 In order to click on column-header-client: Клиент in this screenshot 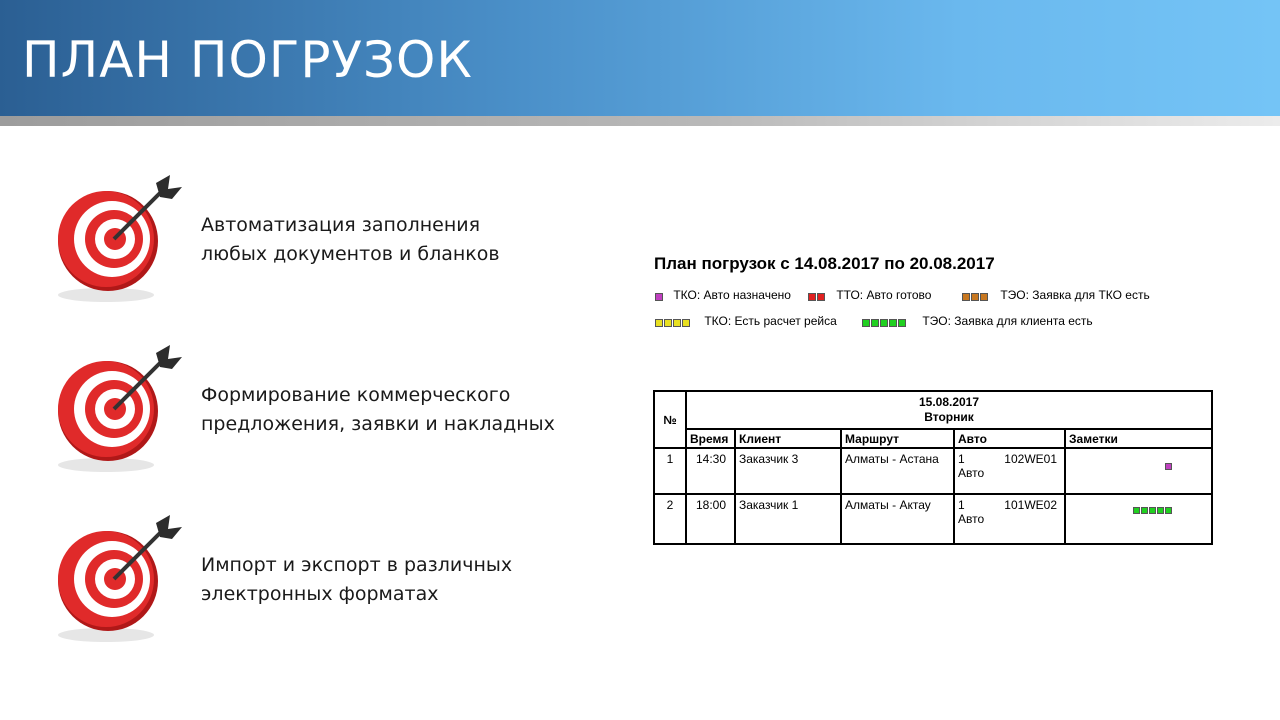, I will do `click(788, 438)`.